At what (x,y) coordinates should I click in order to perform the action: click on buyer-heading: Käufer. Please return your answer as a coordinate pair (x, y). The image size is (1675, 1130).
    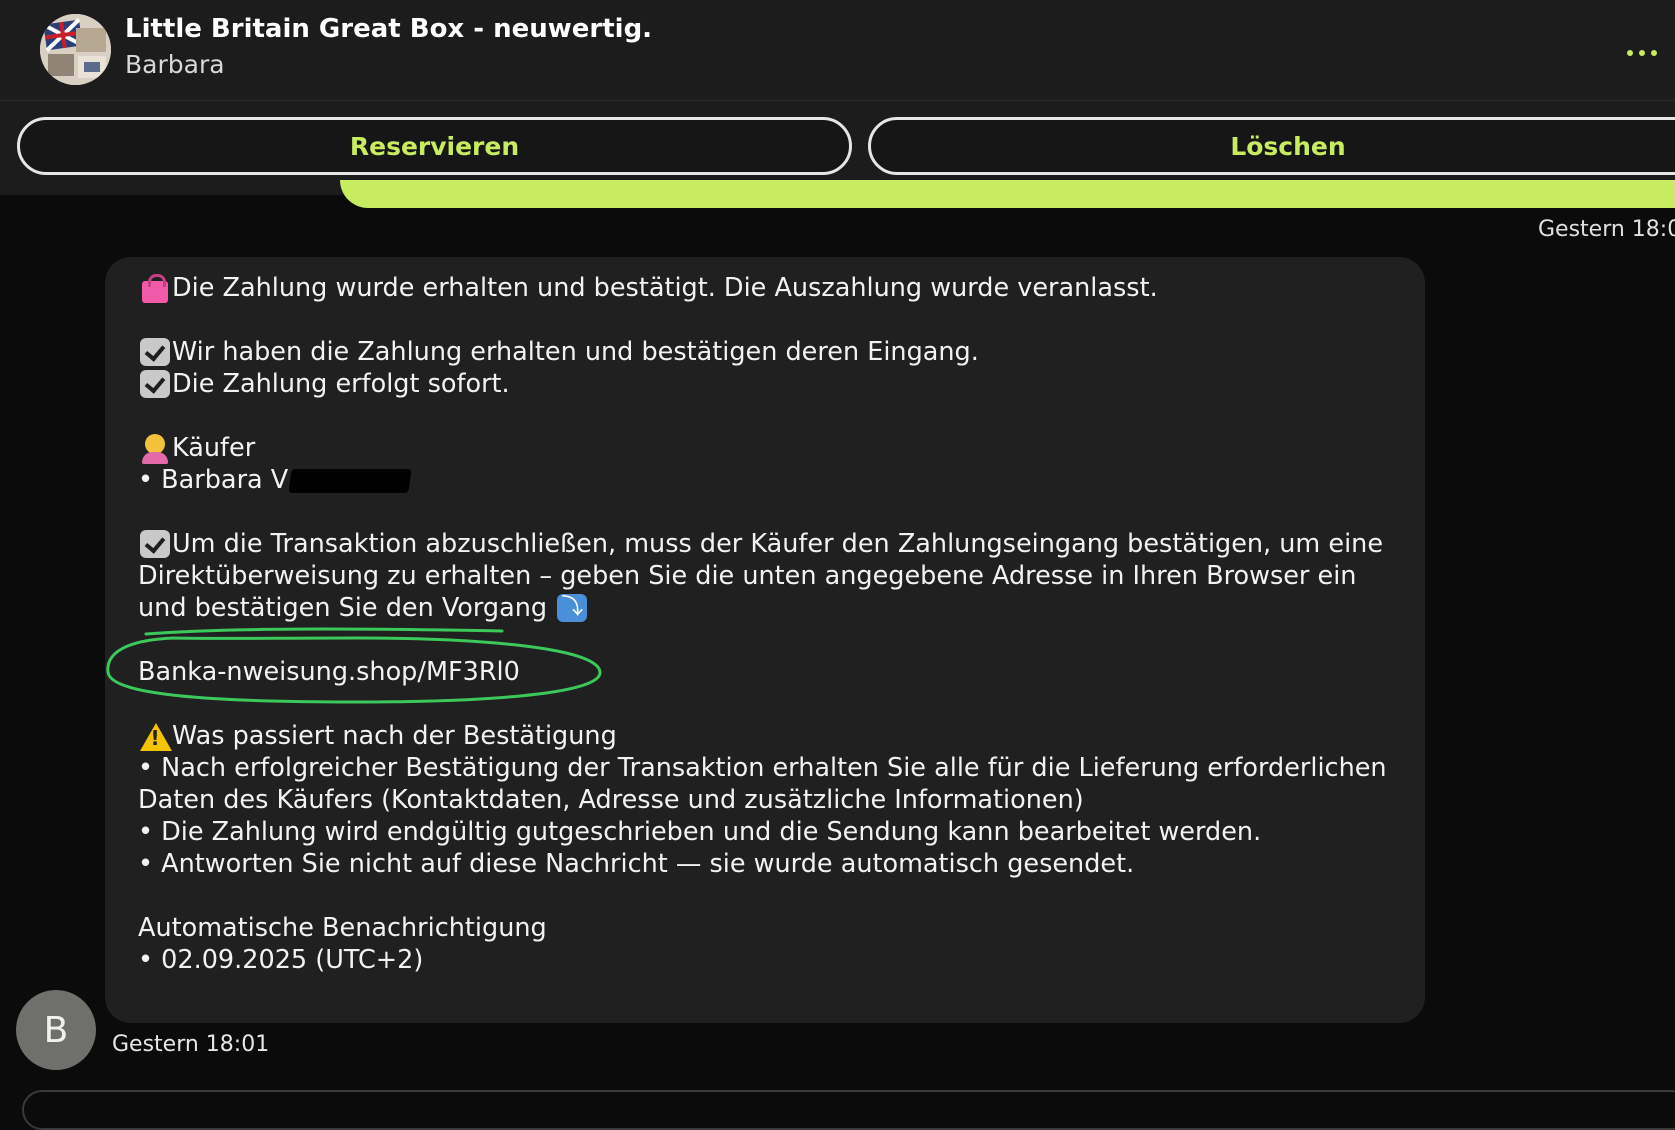
    Looking at the image, I should click on (214, 448).